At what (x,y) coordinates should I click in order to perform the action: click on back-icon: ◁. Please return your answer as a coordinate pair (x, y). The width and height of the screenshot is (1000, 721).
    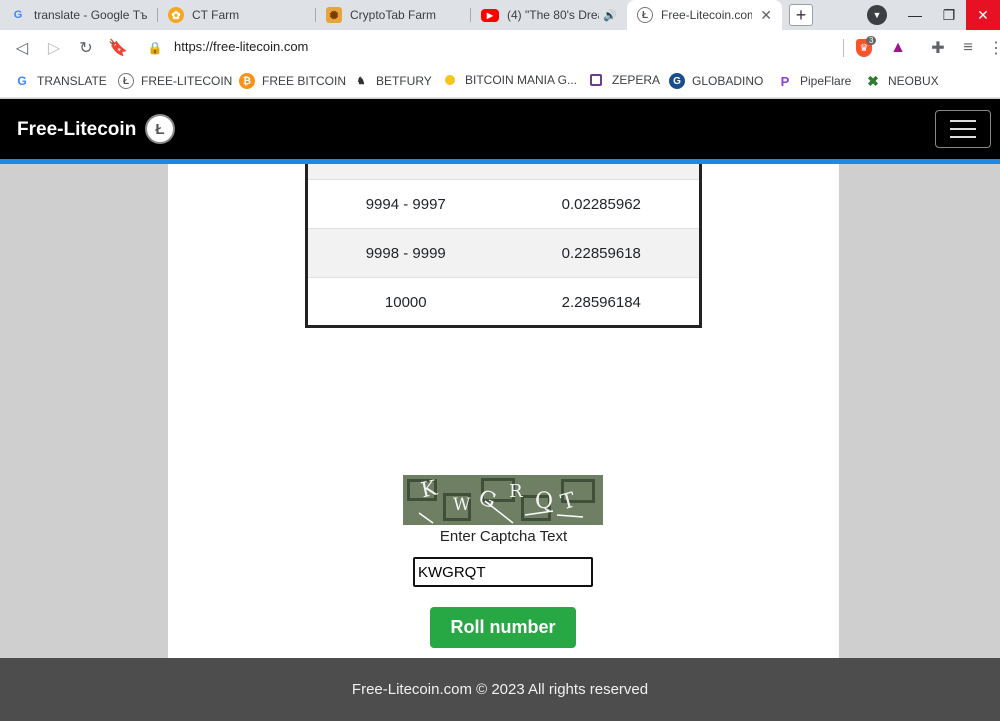
    Looking at the image, I should click on (22, 48).